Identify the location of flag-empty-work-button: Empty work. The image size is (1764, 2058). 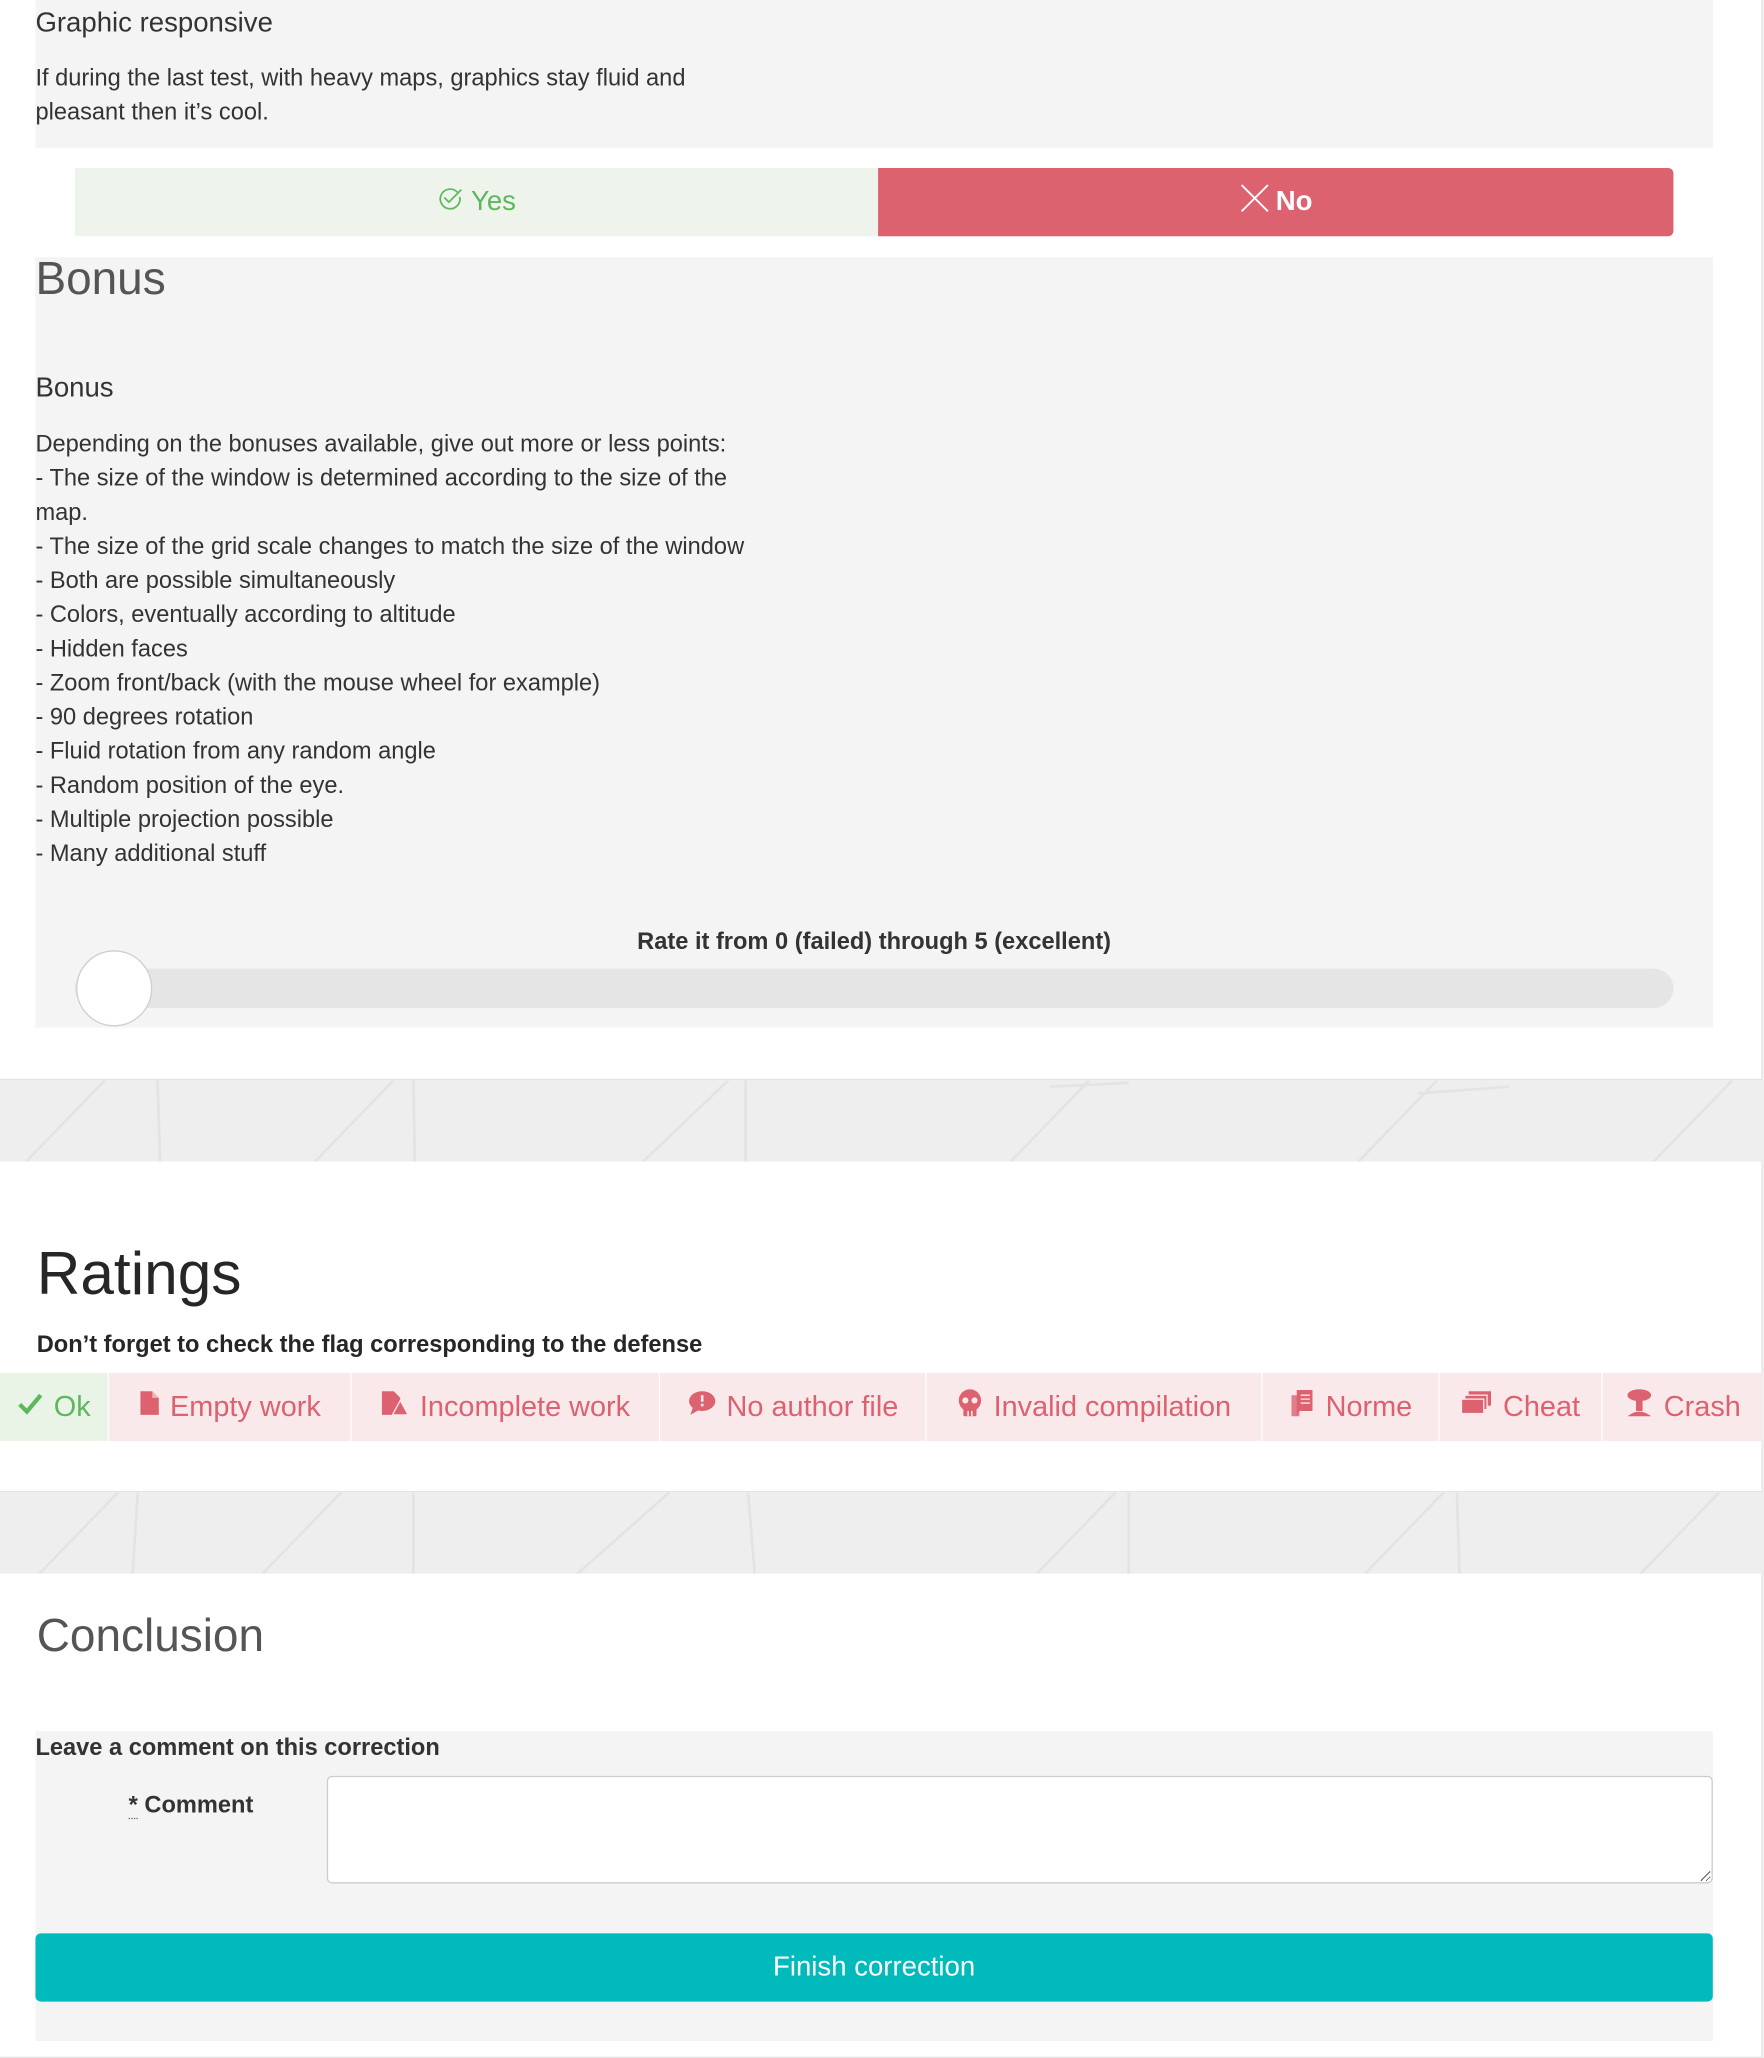
(230, 1407).